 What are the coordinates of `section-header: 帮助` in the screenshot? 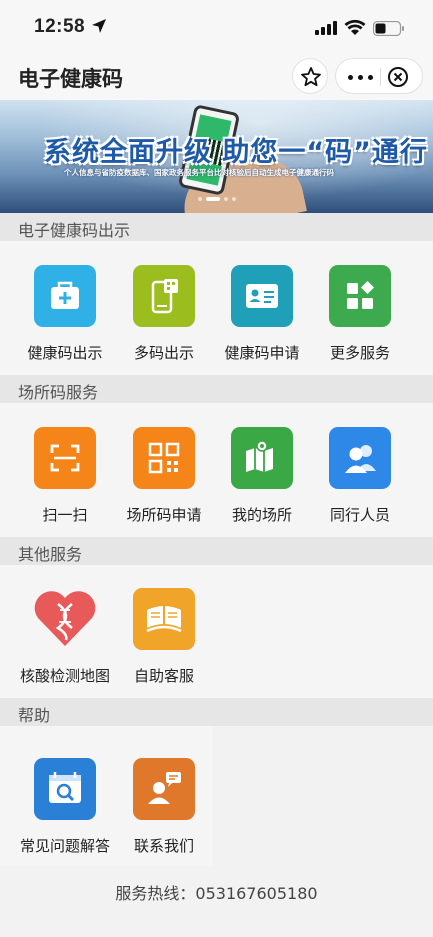 It's located at (216, 712).